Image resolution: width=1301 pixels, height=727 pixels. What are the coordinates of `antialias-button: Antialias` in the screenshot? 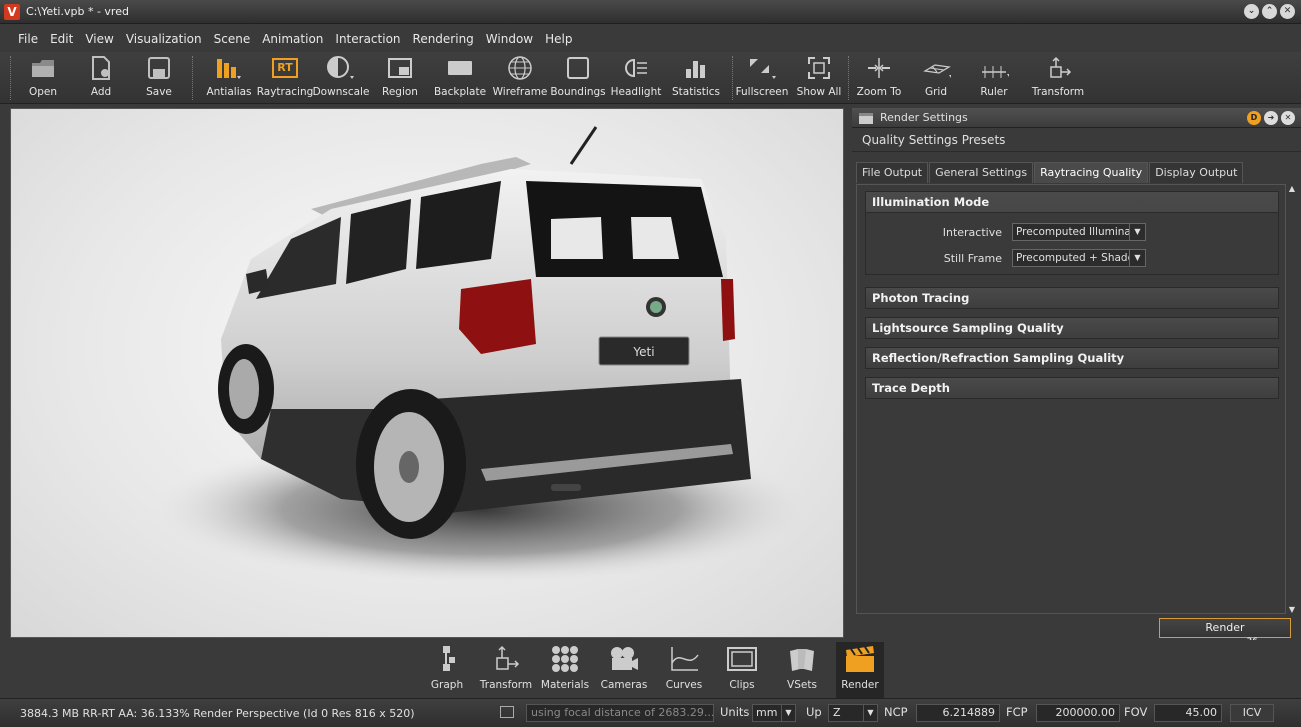 It's located at (229, 78).